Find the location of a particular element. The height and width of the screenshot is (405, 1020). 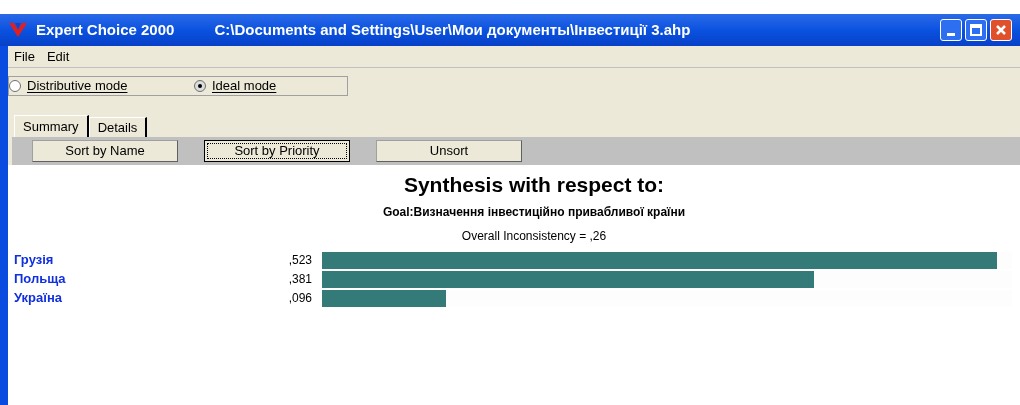

sort-button: Sort by Priority is located at coordinates (277, 151).